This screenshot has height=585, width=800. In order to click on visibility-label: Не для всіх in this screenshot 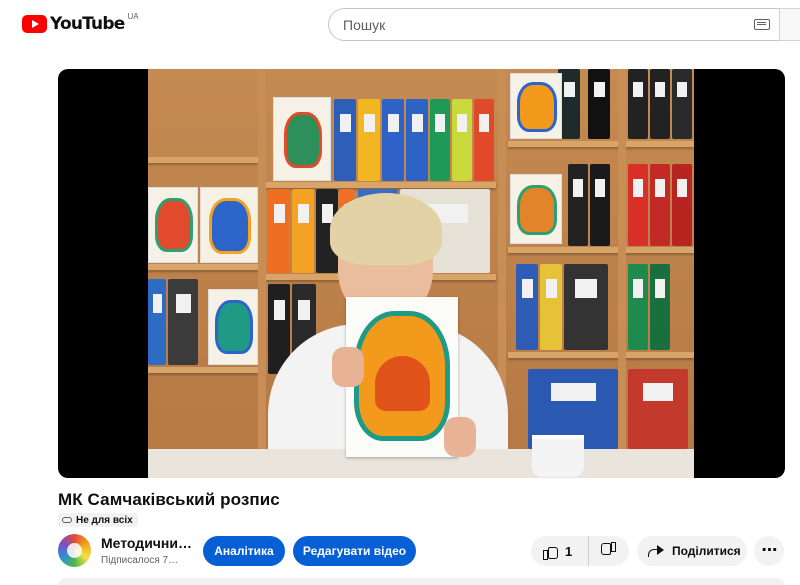, I will do `click(104, 520)`.